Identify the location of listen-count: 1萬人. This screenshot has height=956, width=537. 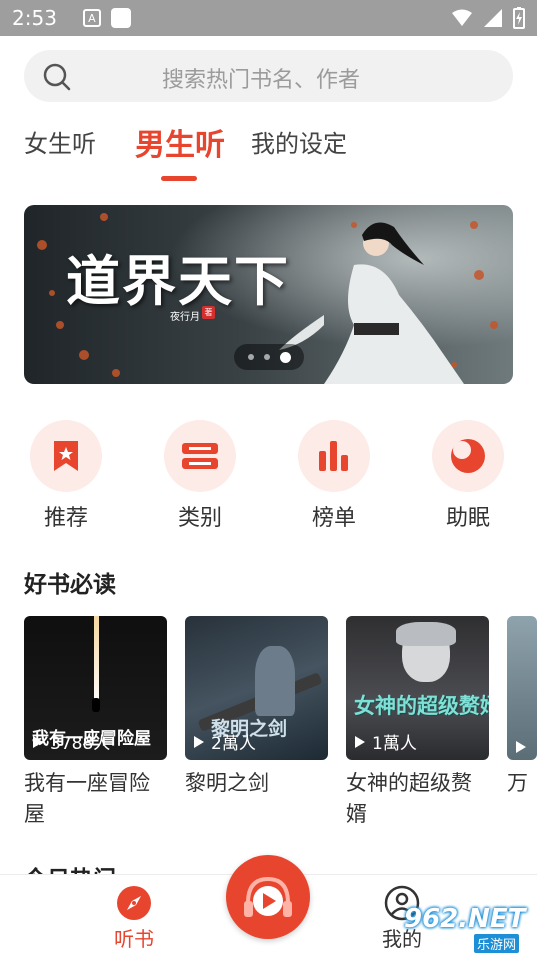
(385, 741).